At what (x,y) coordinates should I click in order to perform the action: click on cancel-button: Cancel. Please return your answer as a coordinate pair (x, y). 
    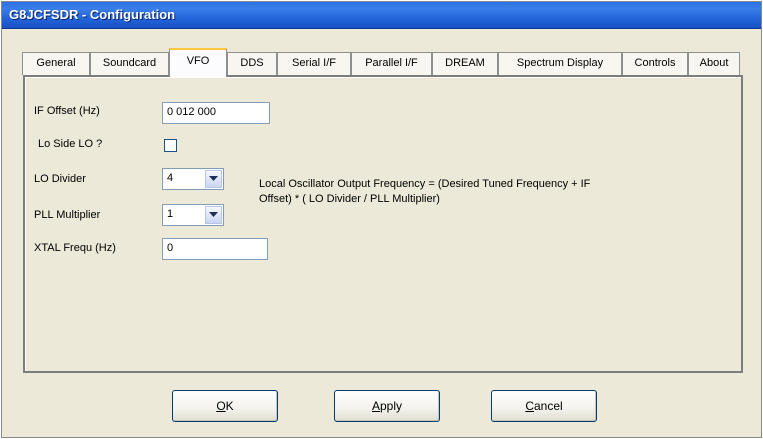
    Looking at the image, I should click on (544, 406).